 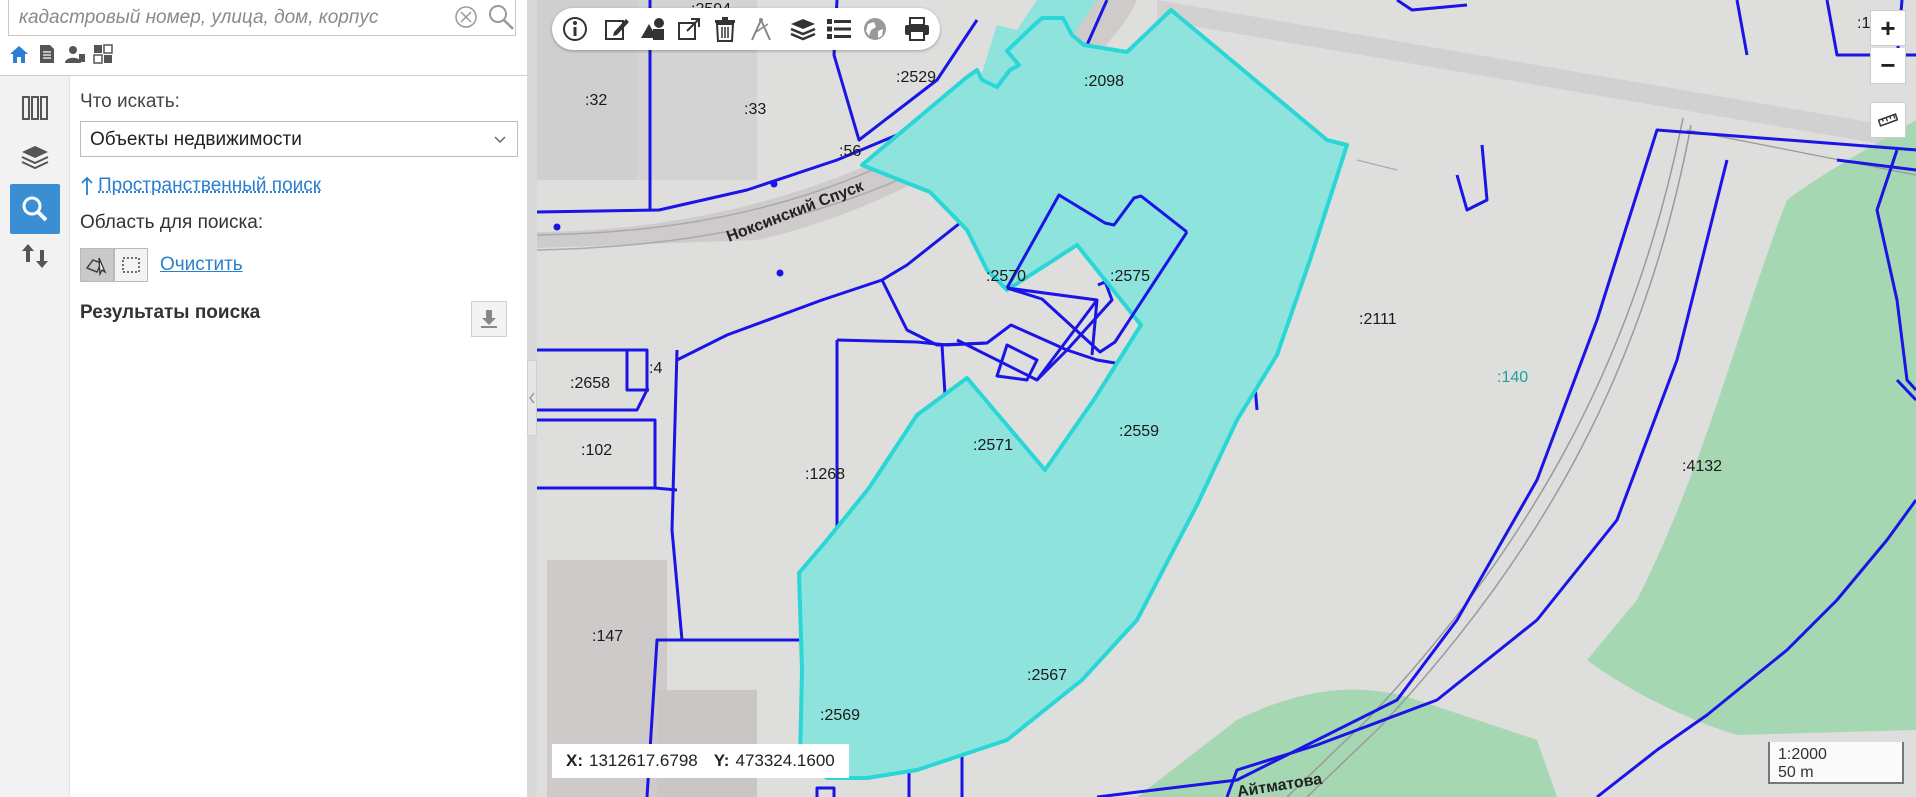 I want to click on parcel-label: :147, so click(x=607, y=636).